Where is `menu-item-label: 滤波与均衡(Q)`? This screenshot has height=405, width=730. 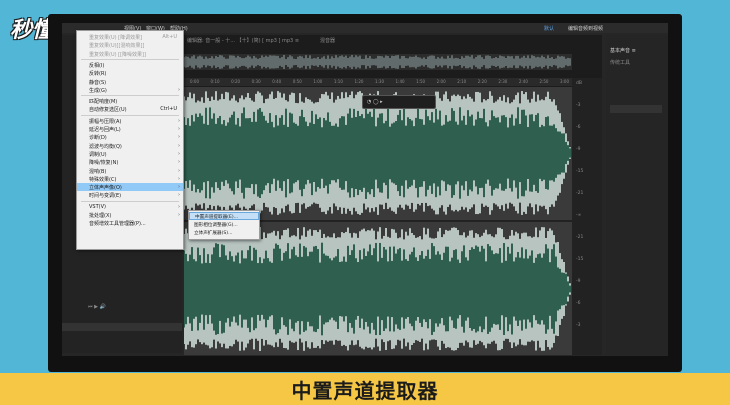
menu-item-label: 滤波与均衡(Q) is located at coordinates (105, 146).